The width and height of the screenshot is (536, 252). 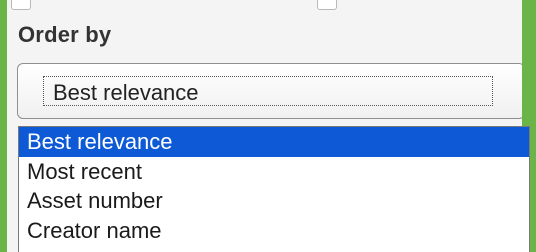 I want to click on partial-checkbox-left, so click(x=21, y=5).